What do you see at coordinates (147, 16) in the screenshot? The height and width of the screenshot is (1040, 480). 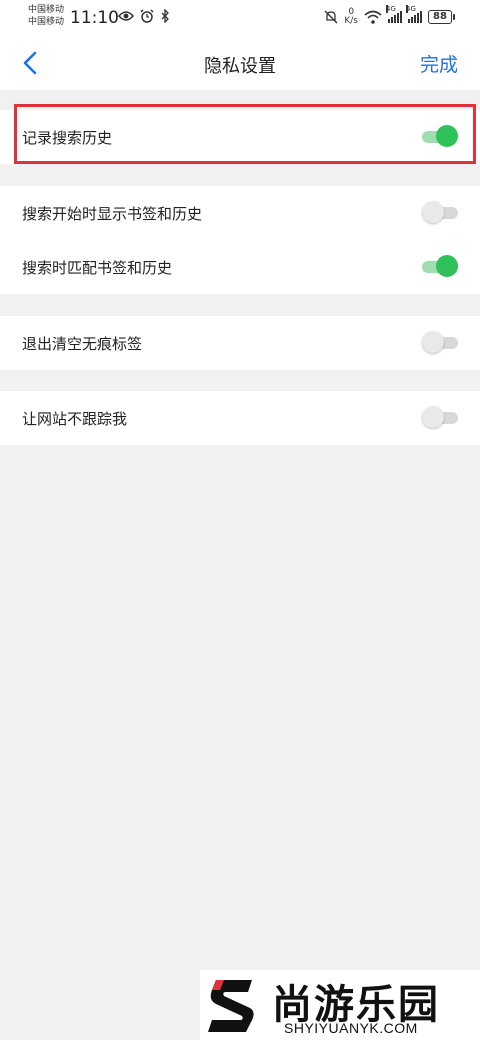 I see `alarm-icon` at bounding box center [147, 16].